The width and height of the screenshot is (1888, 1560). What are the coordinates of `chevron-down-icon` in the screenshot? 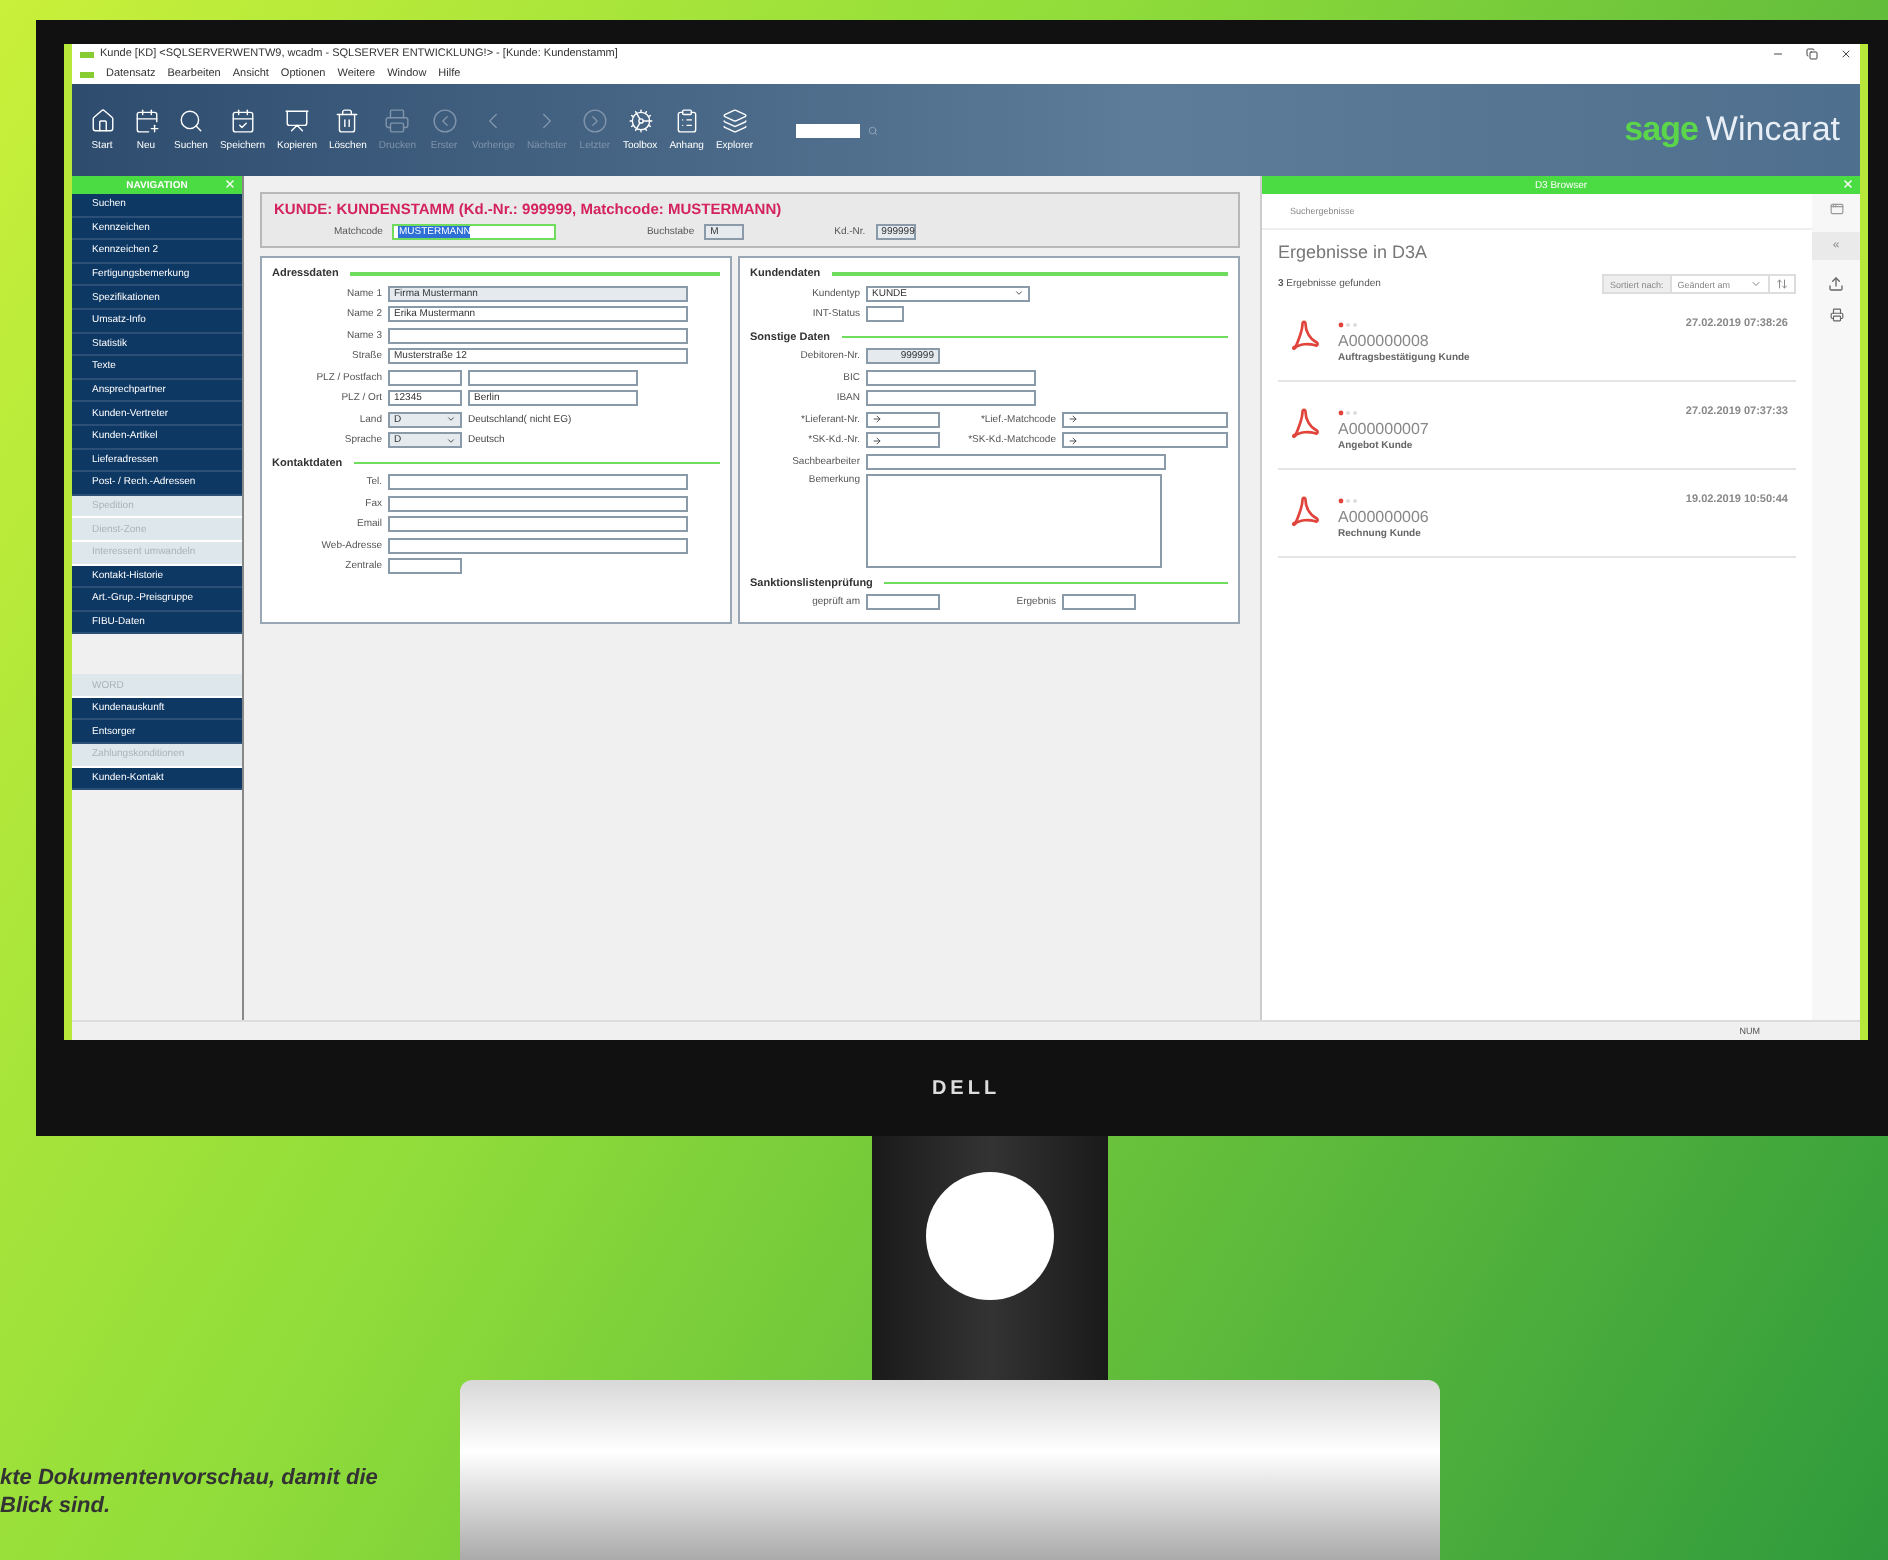 It's located at (1756, 284).